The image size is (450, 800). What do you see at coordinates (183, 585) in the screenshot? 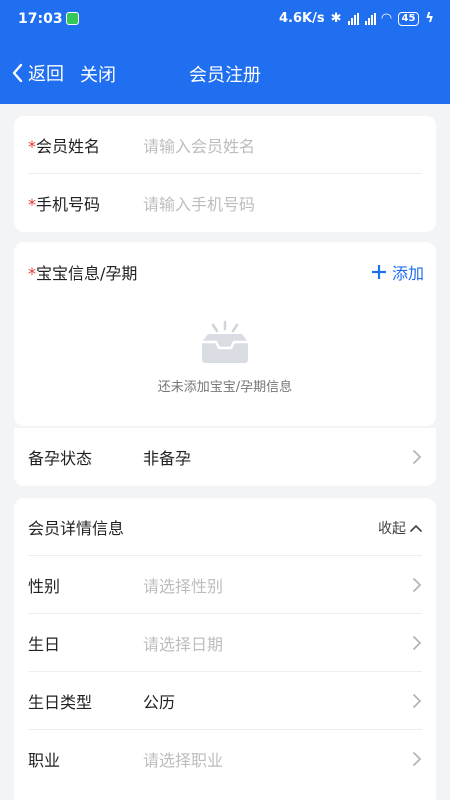
I see `gender-select: 请选择性别` at bounding box center [183, 585].